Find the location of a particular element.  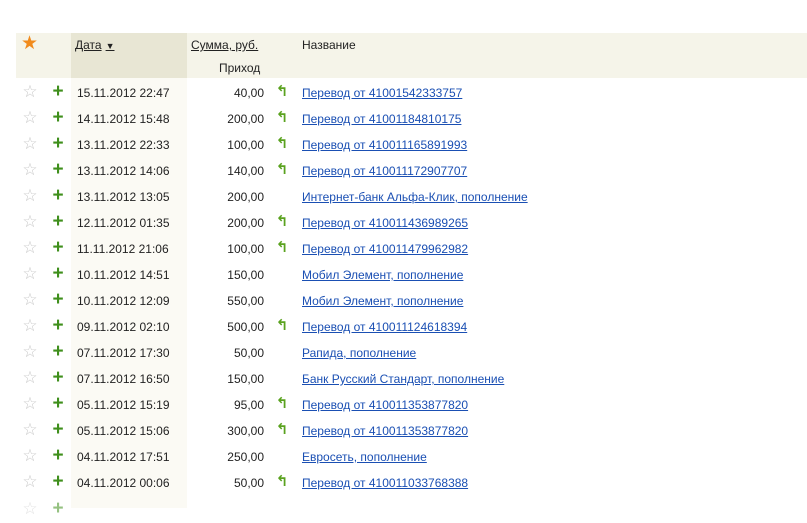

row-name-link: Перевод от 41001542333757 is located at coordinates (382, 93).